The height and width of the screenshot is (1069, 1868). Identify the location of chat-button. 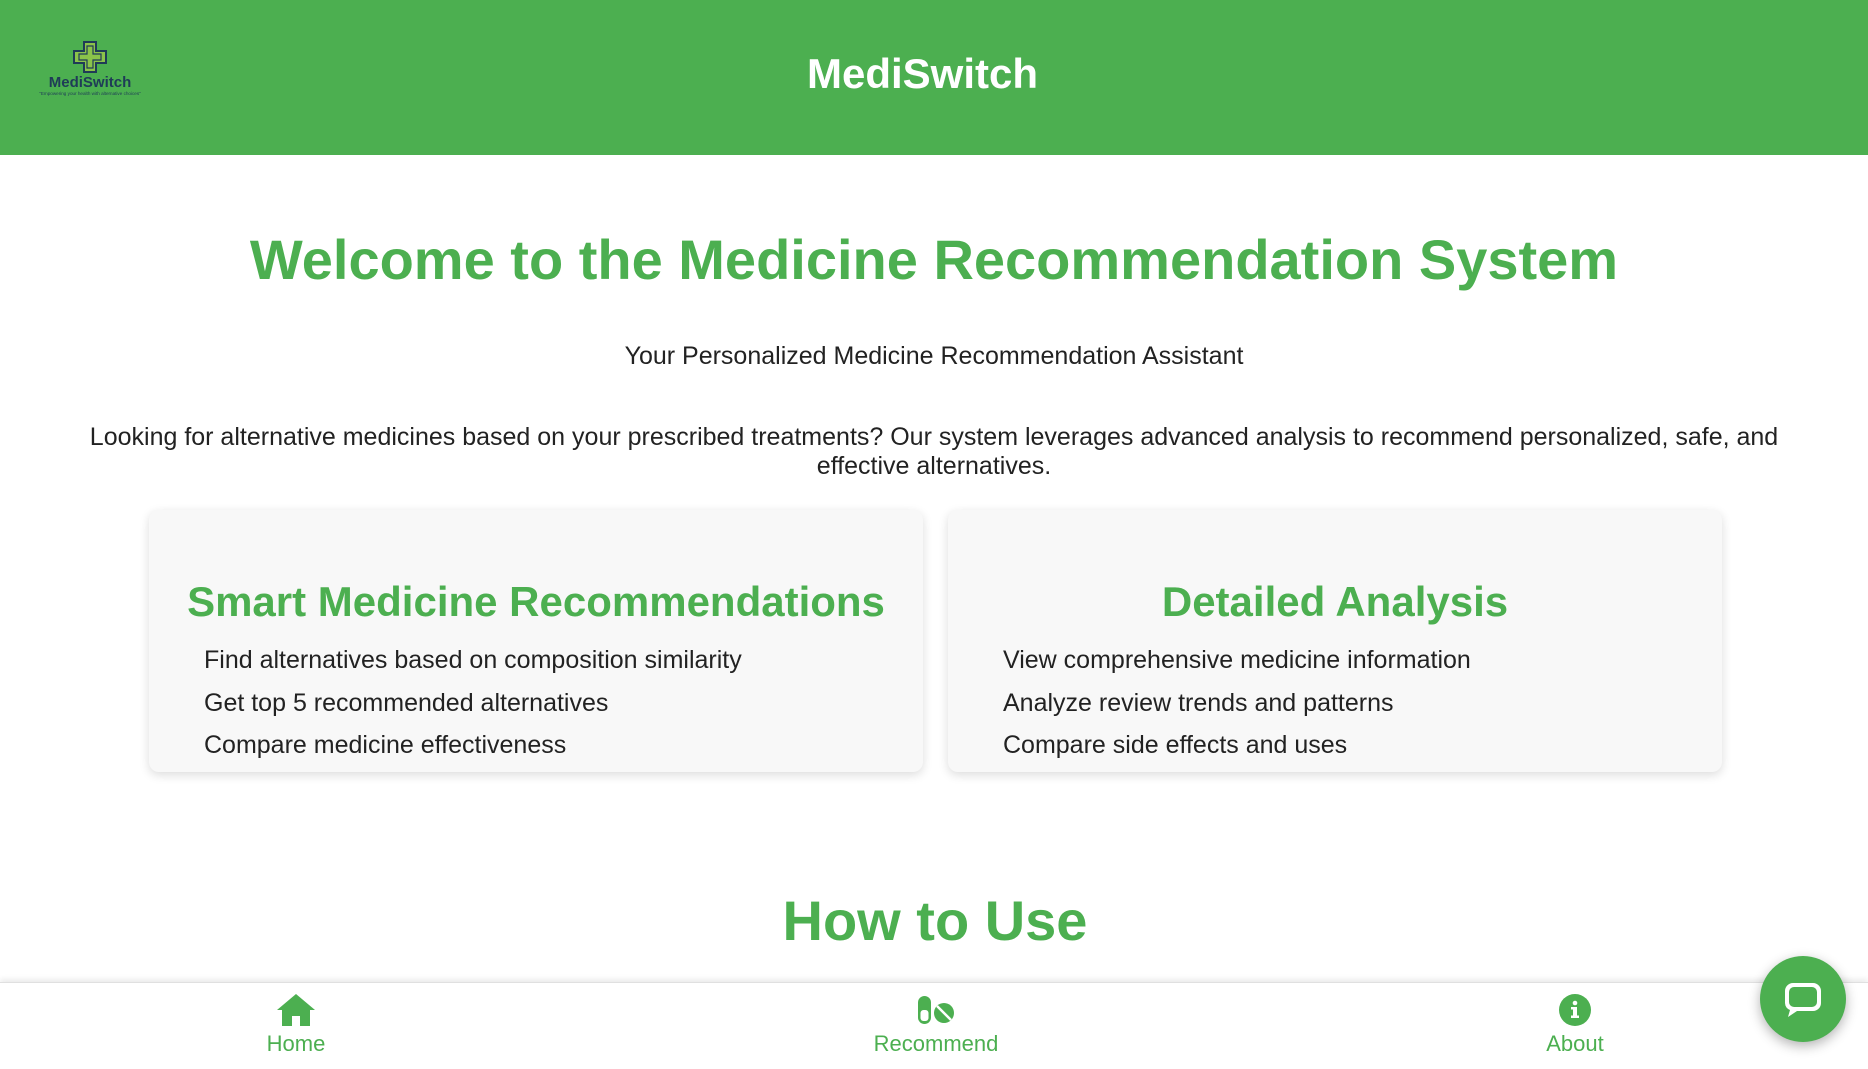
(1803, 999).